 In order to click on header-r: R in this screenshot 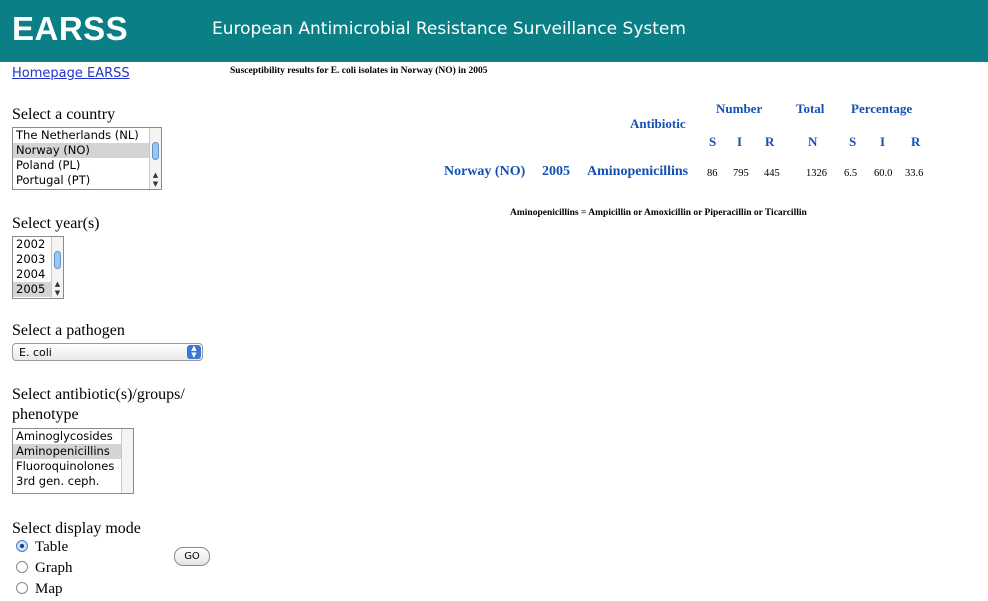, I will do `click(770, 141)`.